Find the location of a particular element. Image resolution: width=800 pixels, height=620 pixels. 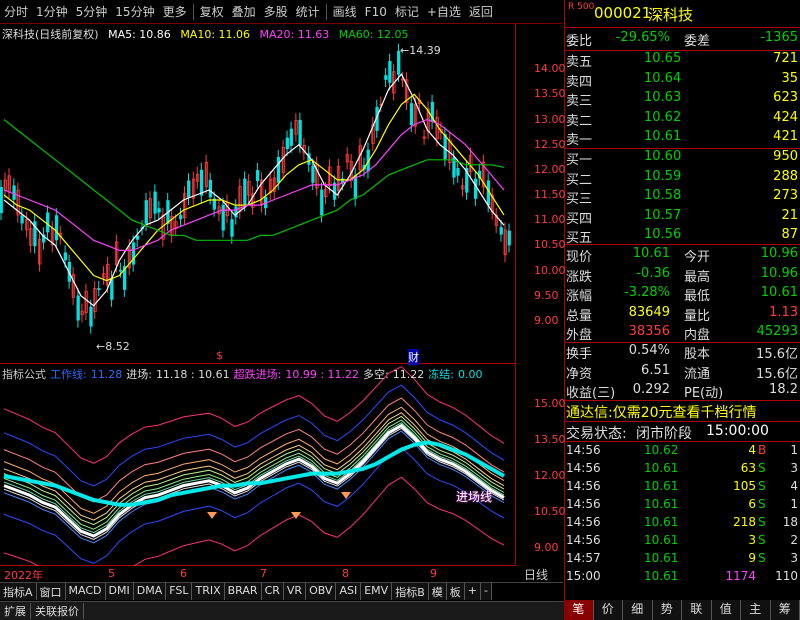

indicator-item-value: 11.18 : 10.61 is located at coordinates (192, 374).